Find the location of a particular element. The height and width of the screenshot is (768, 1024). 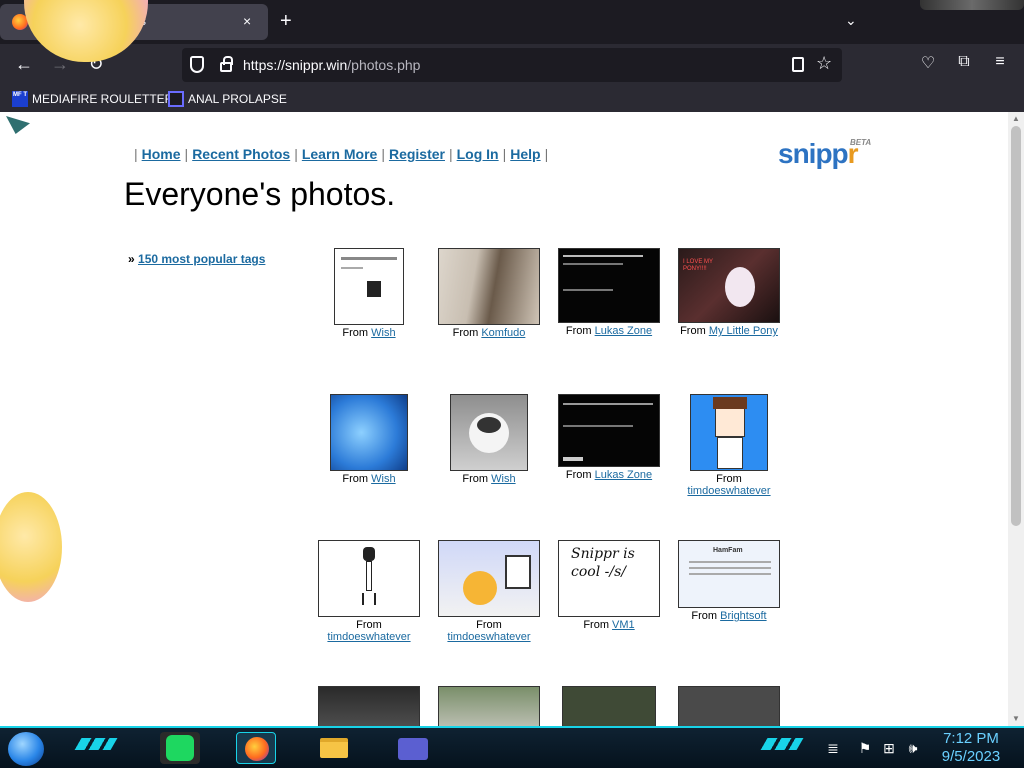

taskbar-firefox-icon is located at coordinates (256, 748).